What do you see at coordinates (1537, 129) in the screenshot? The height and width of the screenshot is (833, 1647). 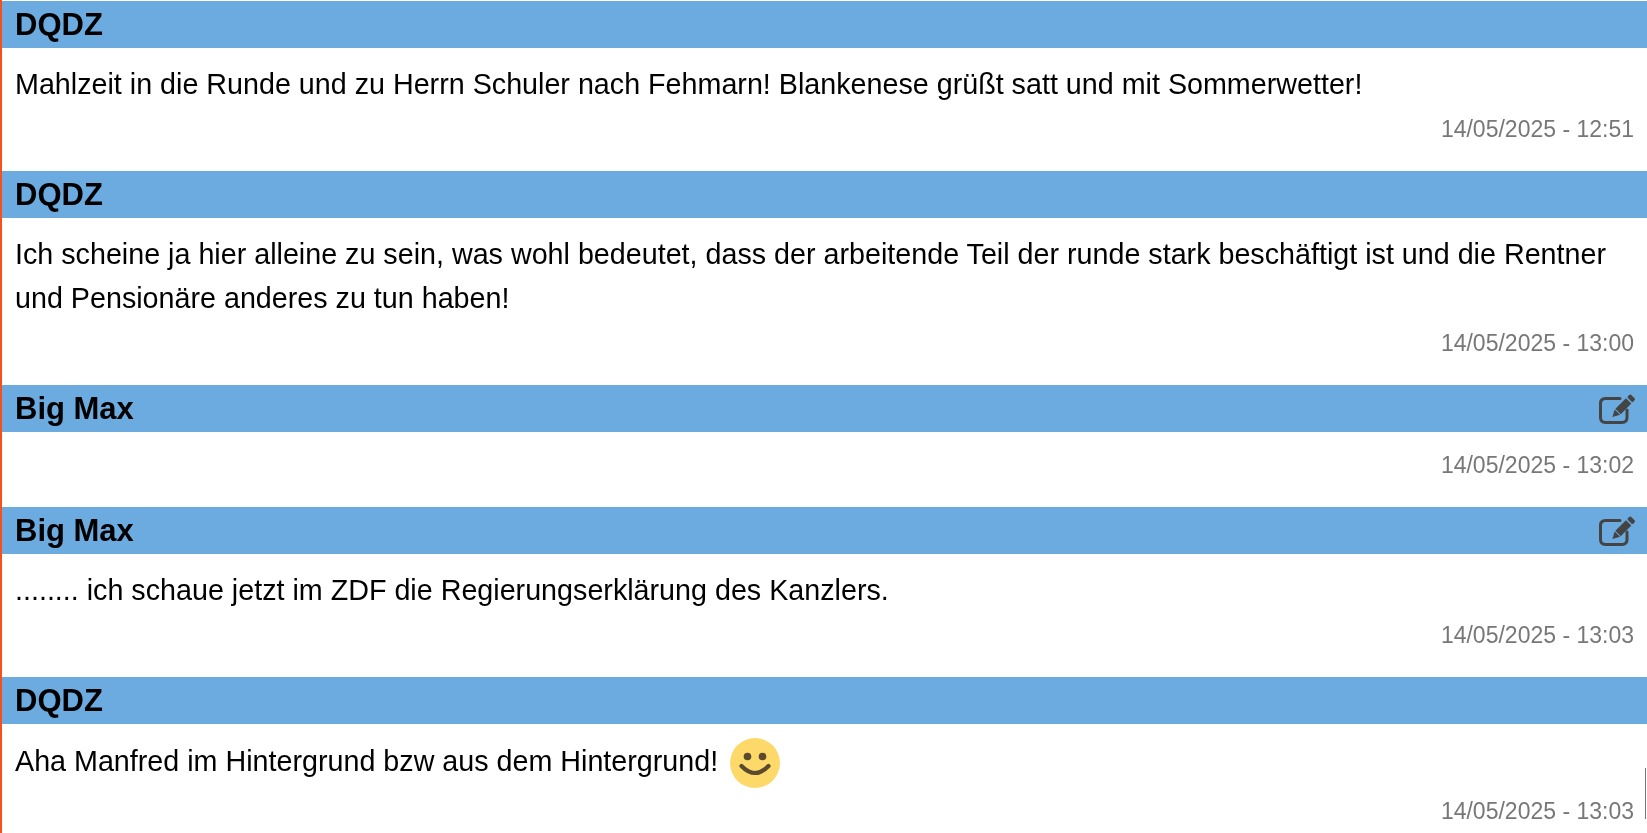 I see `message-timestamp: 14/05/2025 - 12:51` at bounding box center [1537, 129].